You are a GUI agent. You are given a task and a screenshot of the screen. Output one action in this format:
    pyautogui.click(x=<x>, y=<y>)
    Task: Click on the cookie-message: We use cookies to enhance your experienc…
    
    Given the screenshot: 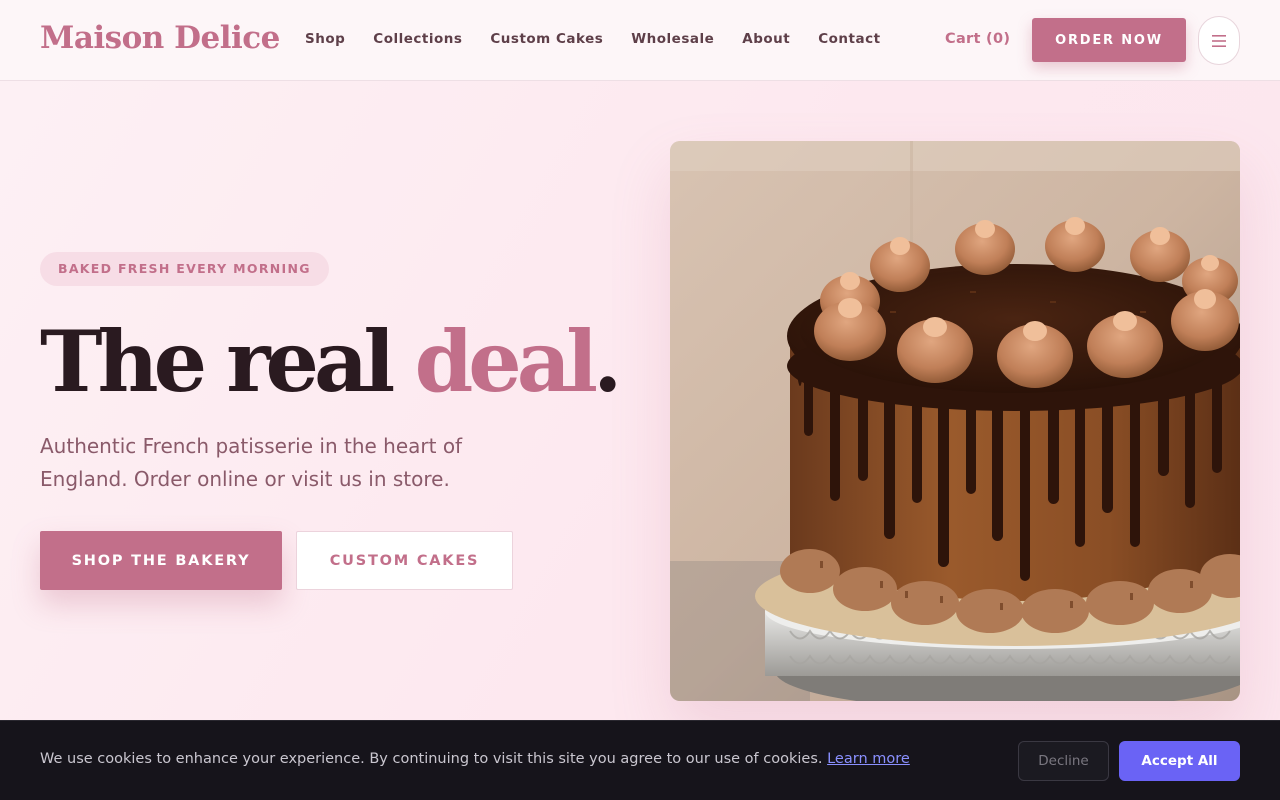 What is the action you would take?
    pyautogui.click(x=475, y=759)
    